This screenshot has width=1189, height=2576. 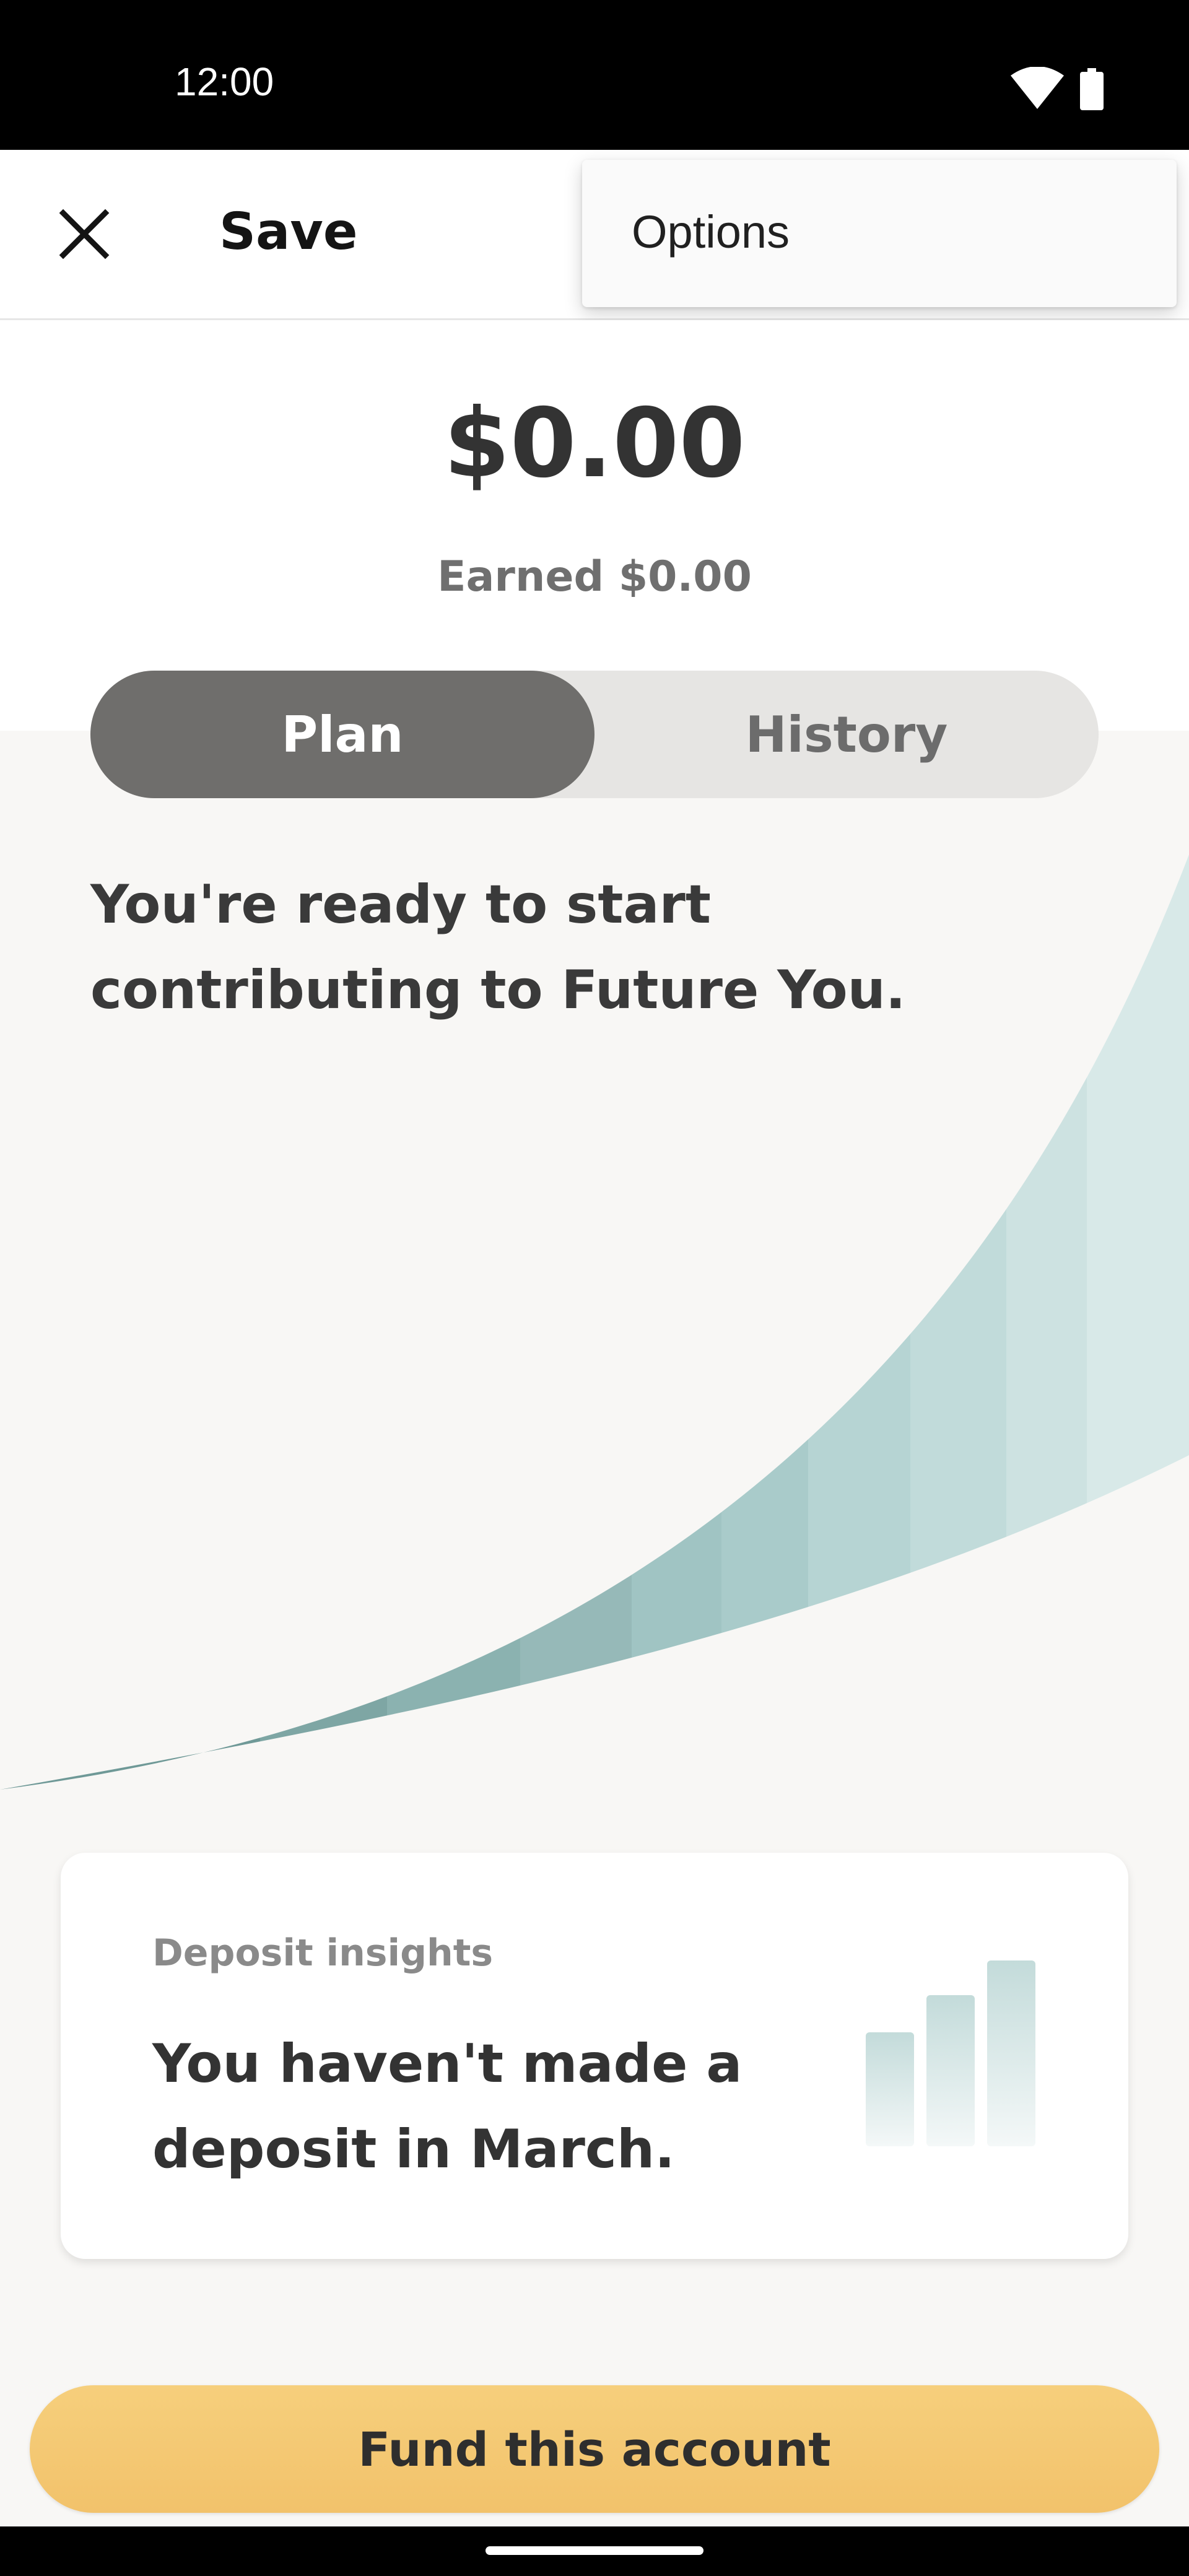 I want to click on plan-history-toggle: Plan History, so click(x=594, y=734).